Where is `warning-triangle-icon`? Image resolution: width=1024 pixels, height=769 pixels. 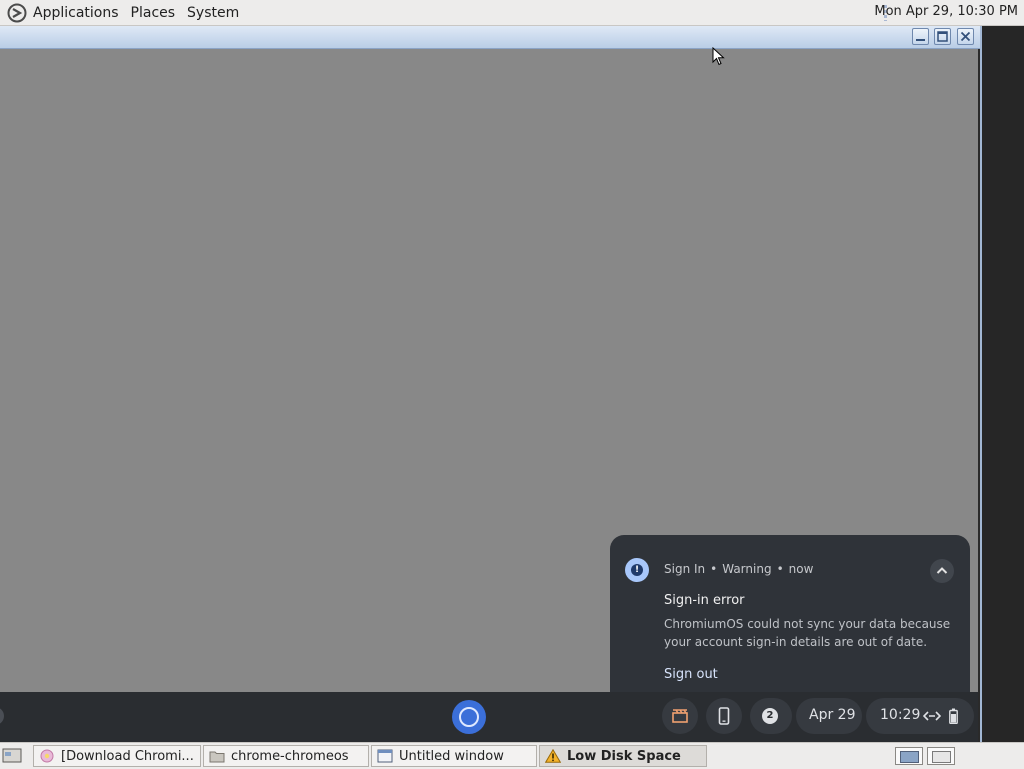
warning-triangle-icon is located at coordinates (553, 756).